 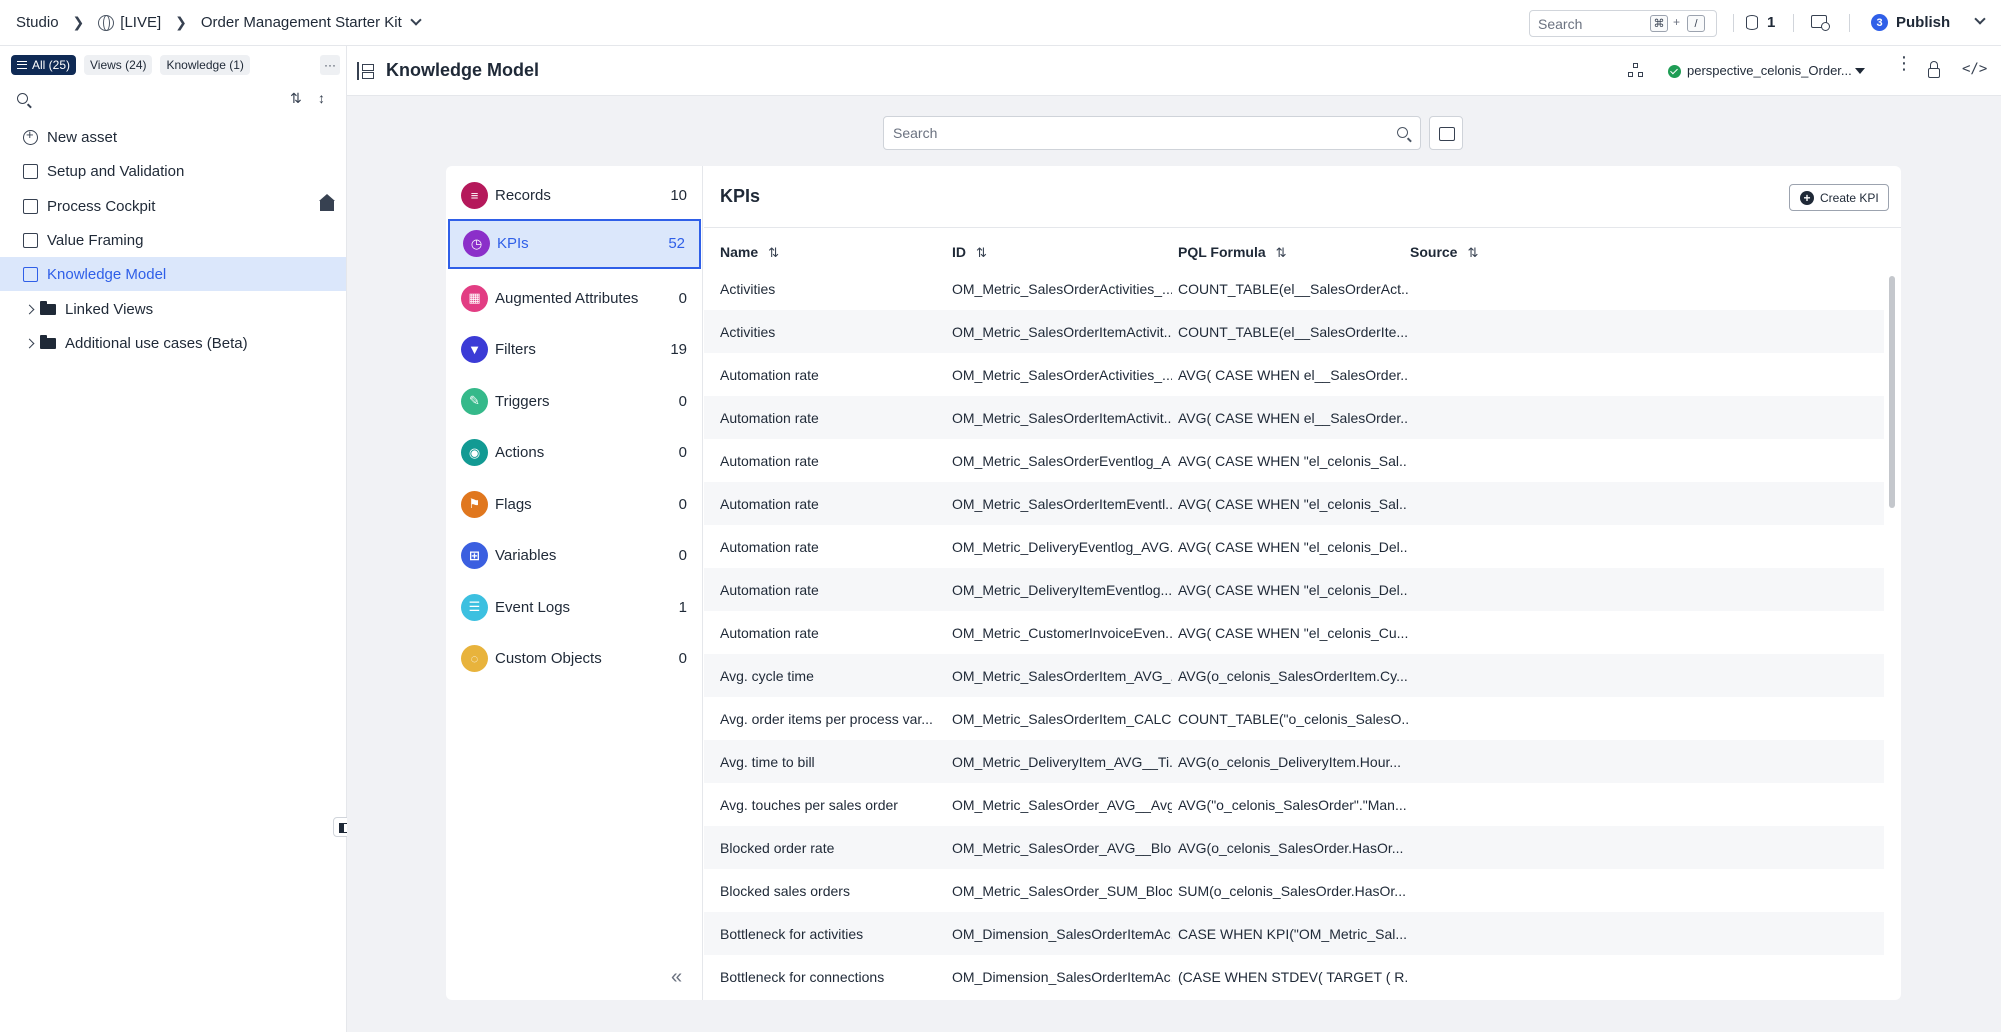 What do you see at coordinates (301, 22) in the screenshot?
I see `breadcrumb-package: Order Management Starter Kit` at bounding box center [301, 22].